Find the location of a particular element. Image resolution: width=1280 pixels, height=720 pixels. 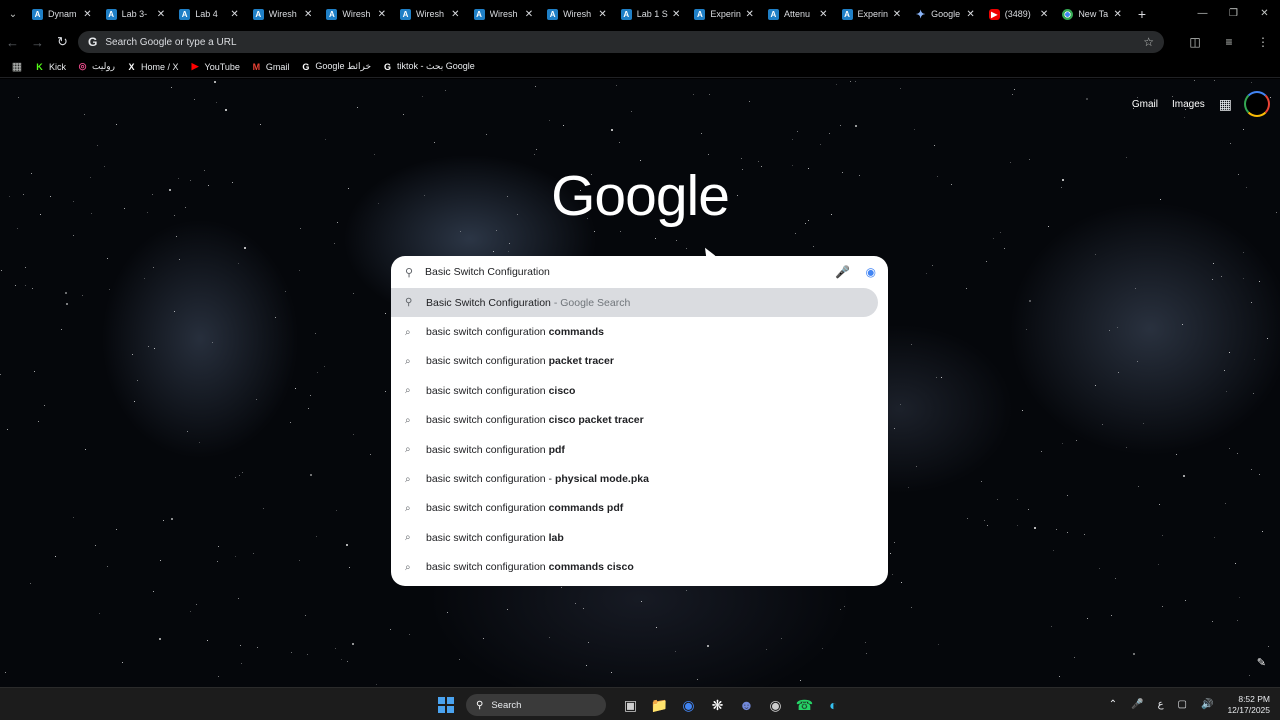

extensions-icon: ◫ is located at coordinates (1195, 42).